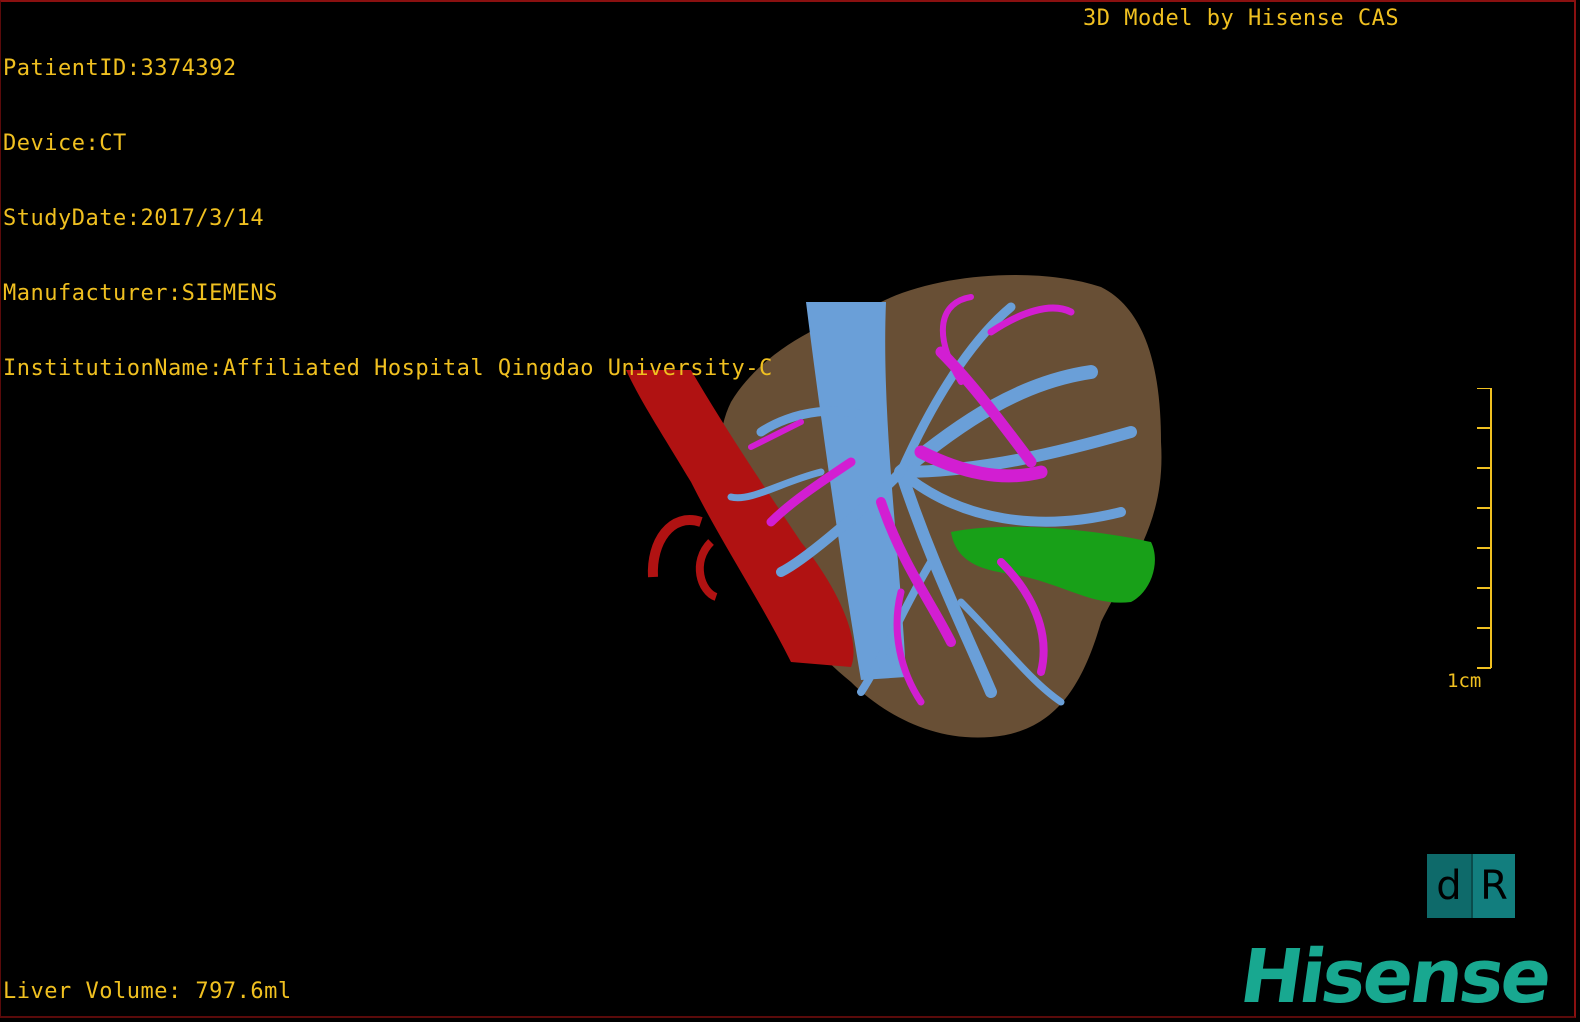 Image resolution: width=1580 pixels, height=1022 pixels. What do you see at coordinates (140, 293) in the screenshot?
I see `manufacturer-text: Manufacturer:SIEMENS` at bounding box center [140, 293].